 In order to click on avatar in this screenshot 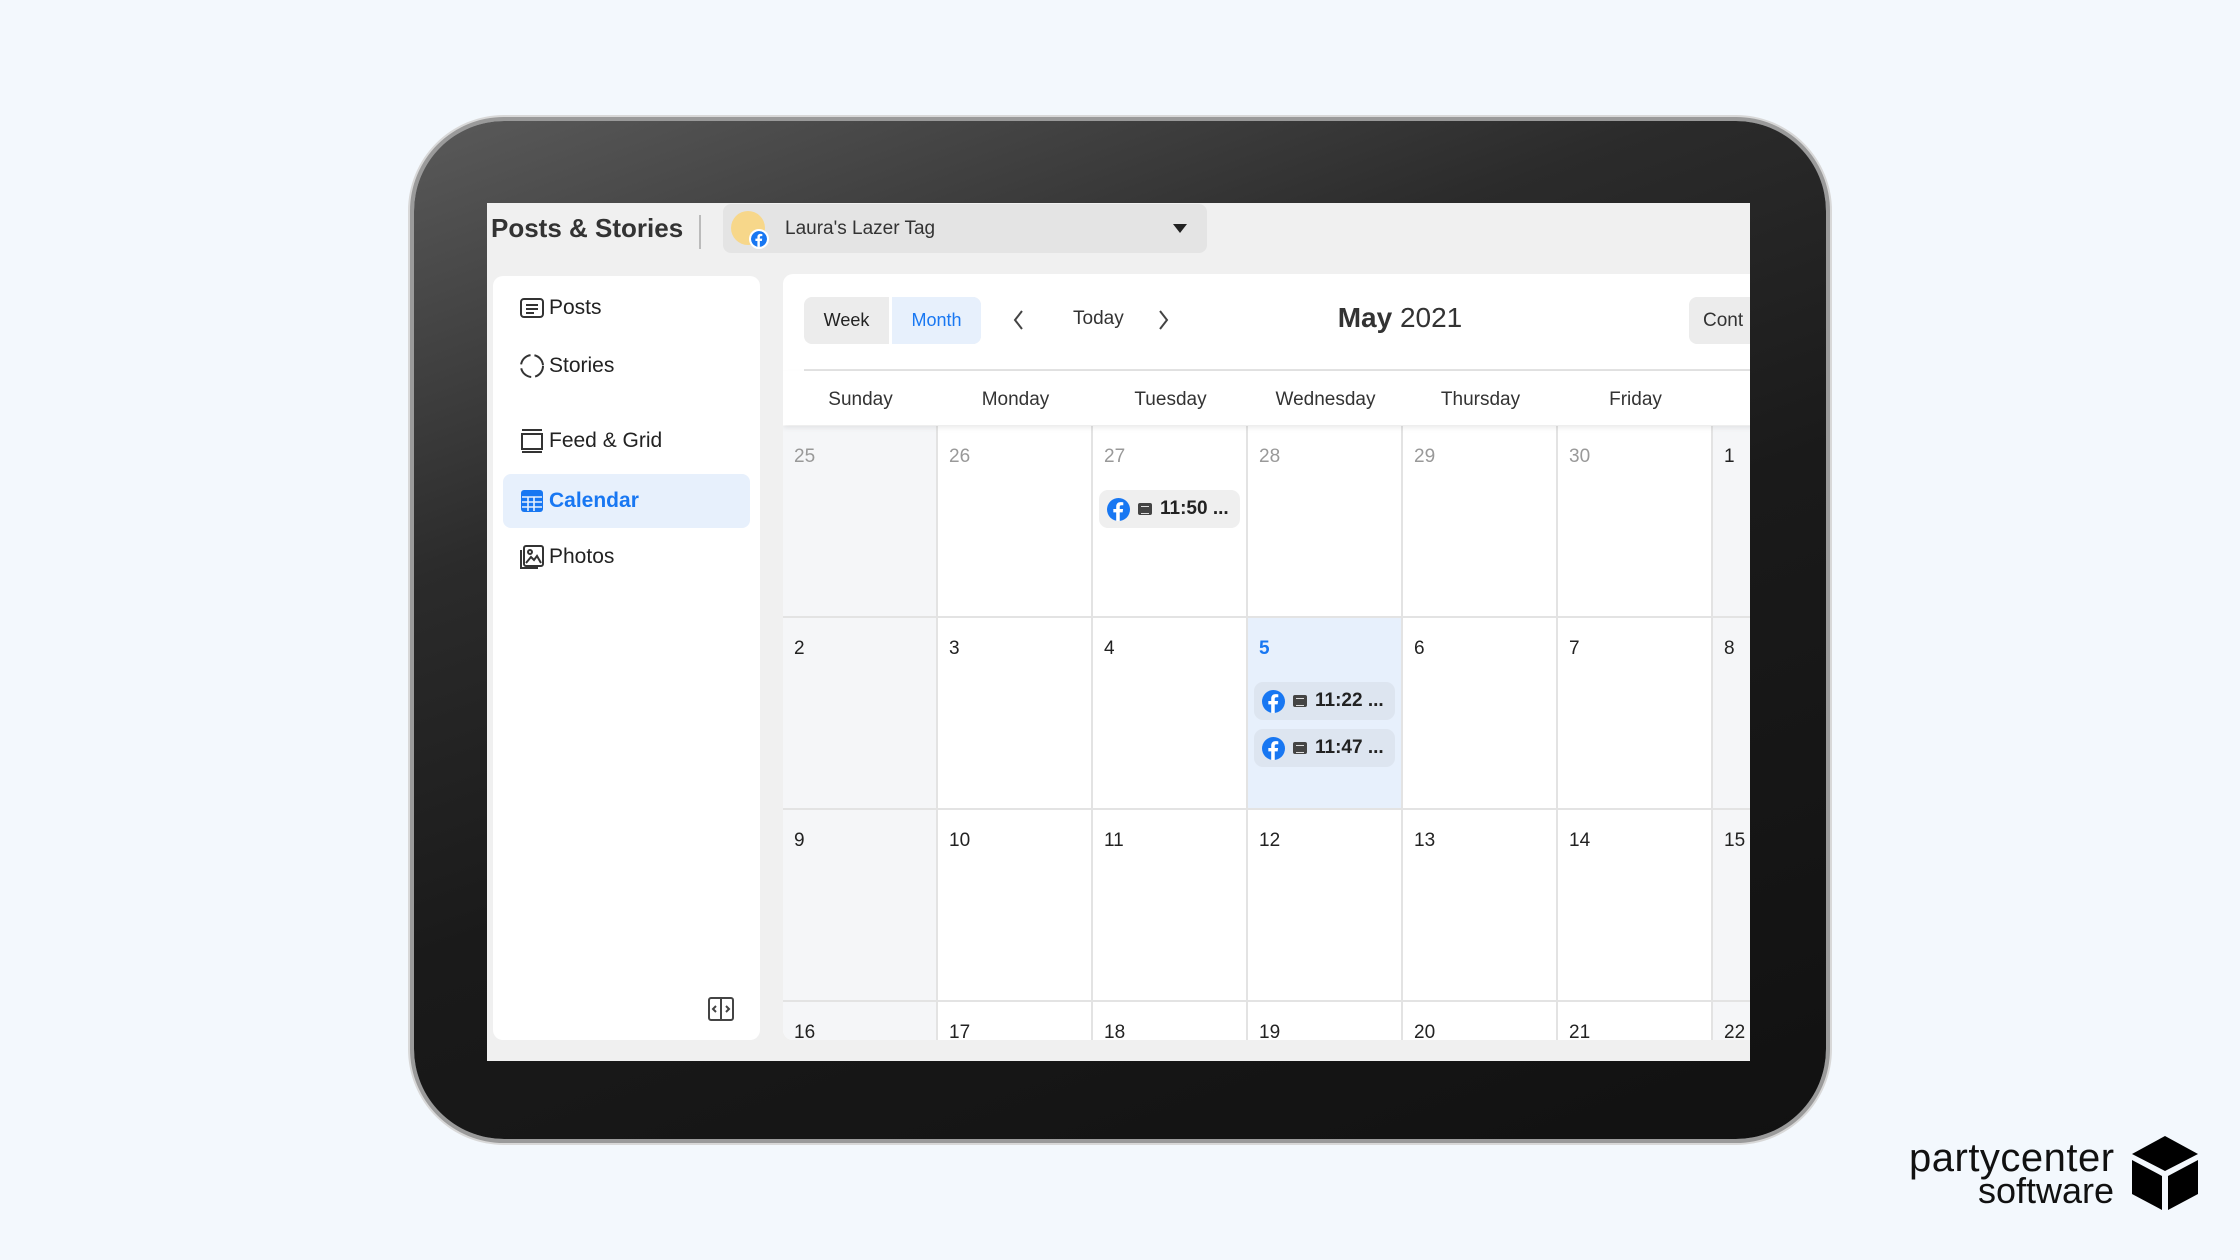, I will do `click(750, 230)`.